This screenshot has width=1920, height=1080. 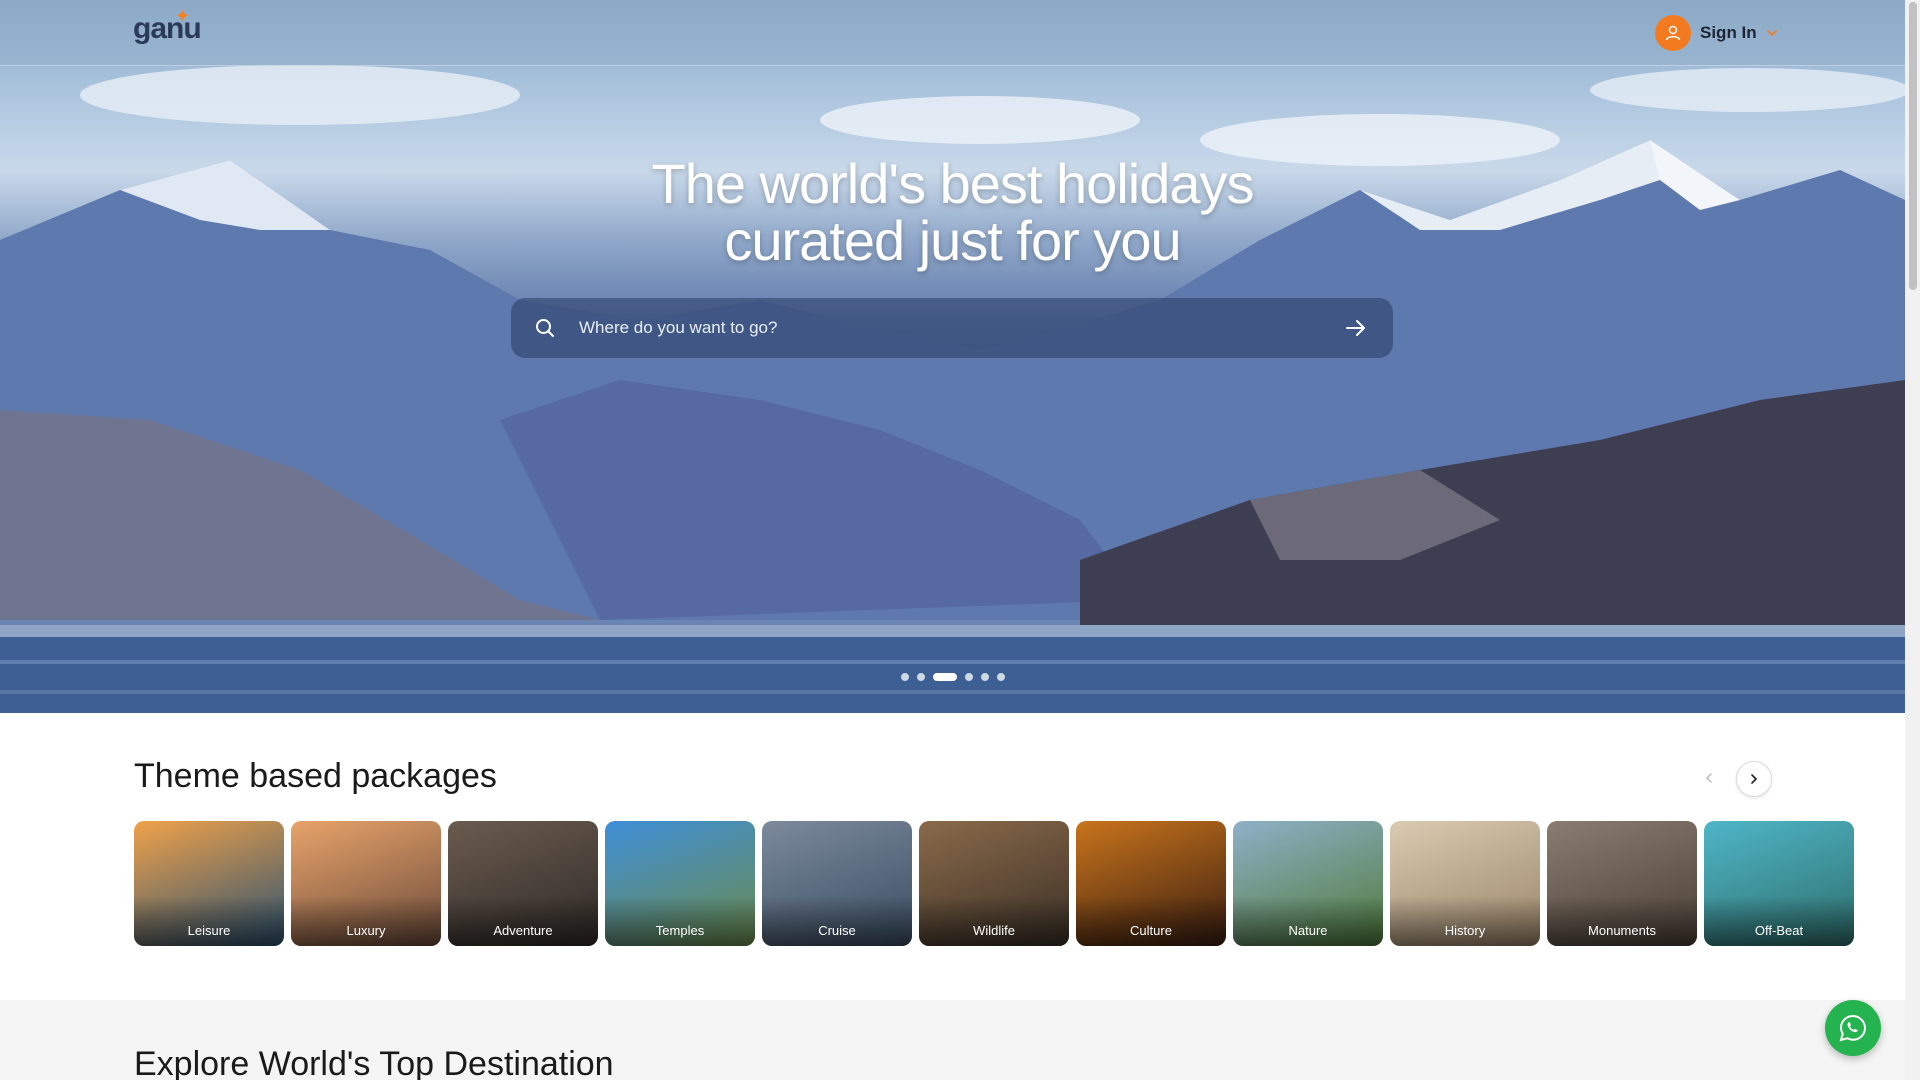 I want to click on theme-card-cruise: Cruise, so click(x=837, y=883).